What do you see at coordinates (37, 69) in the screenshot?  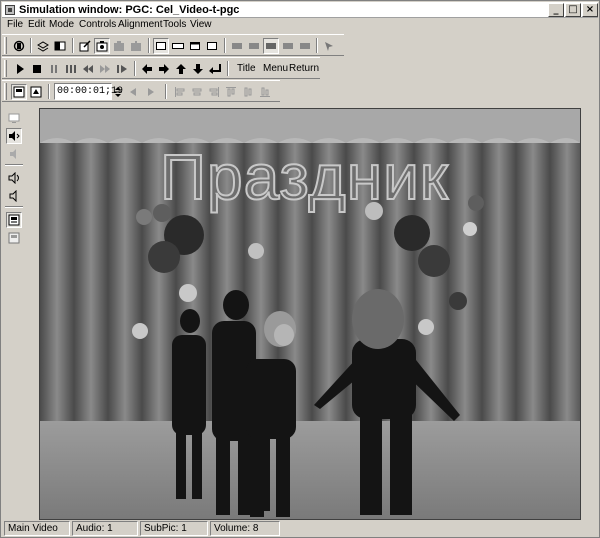 I see `stop-icon` at bounding box center [37, 69].